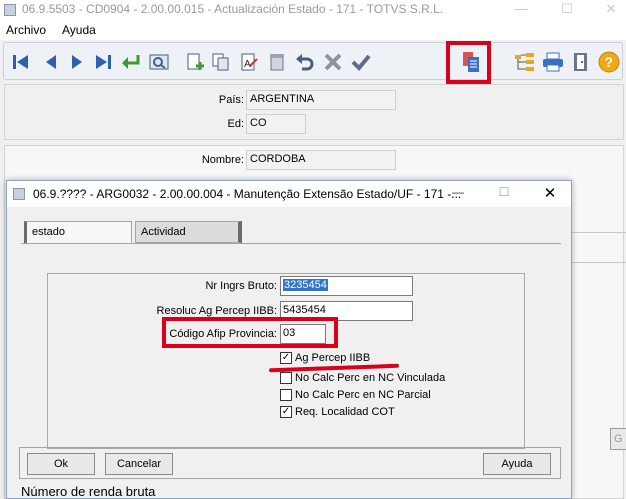  I want to click on edit-icon: A, so click(249, 62).